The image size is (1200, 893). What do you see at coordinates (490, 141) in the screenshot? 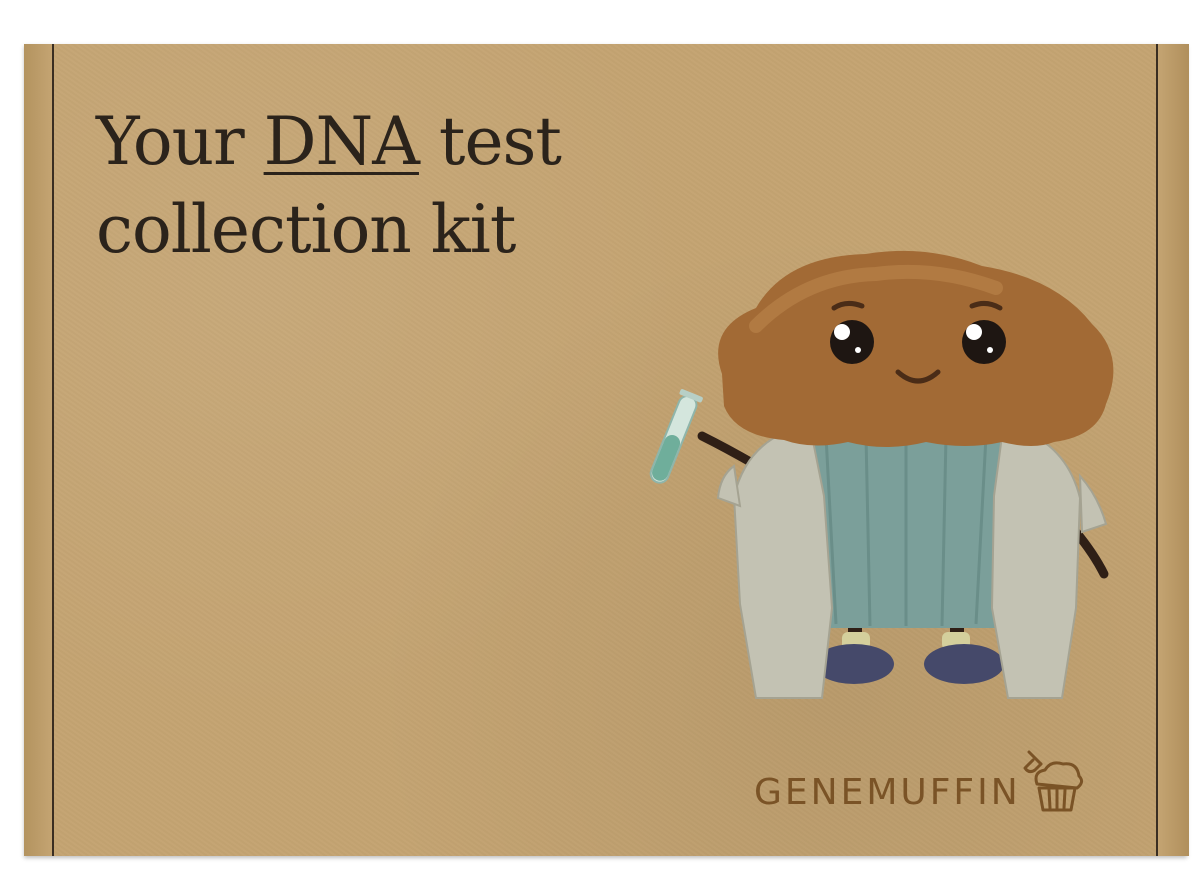
I see `headline-word-test: test` at bounding box center [490, 141].